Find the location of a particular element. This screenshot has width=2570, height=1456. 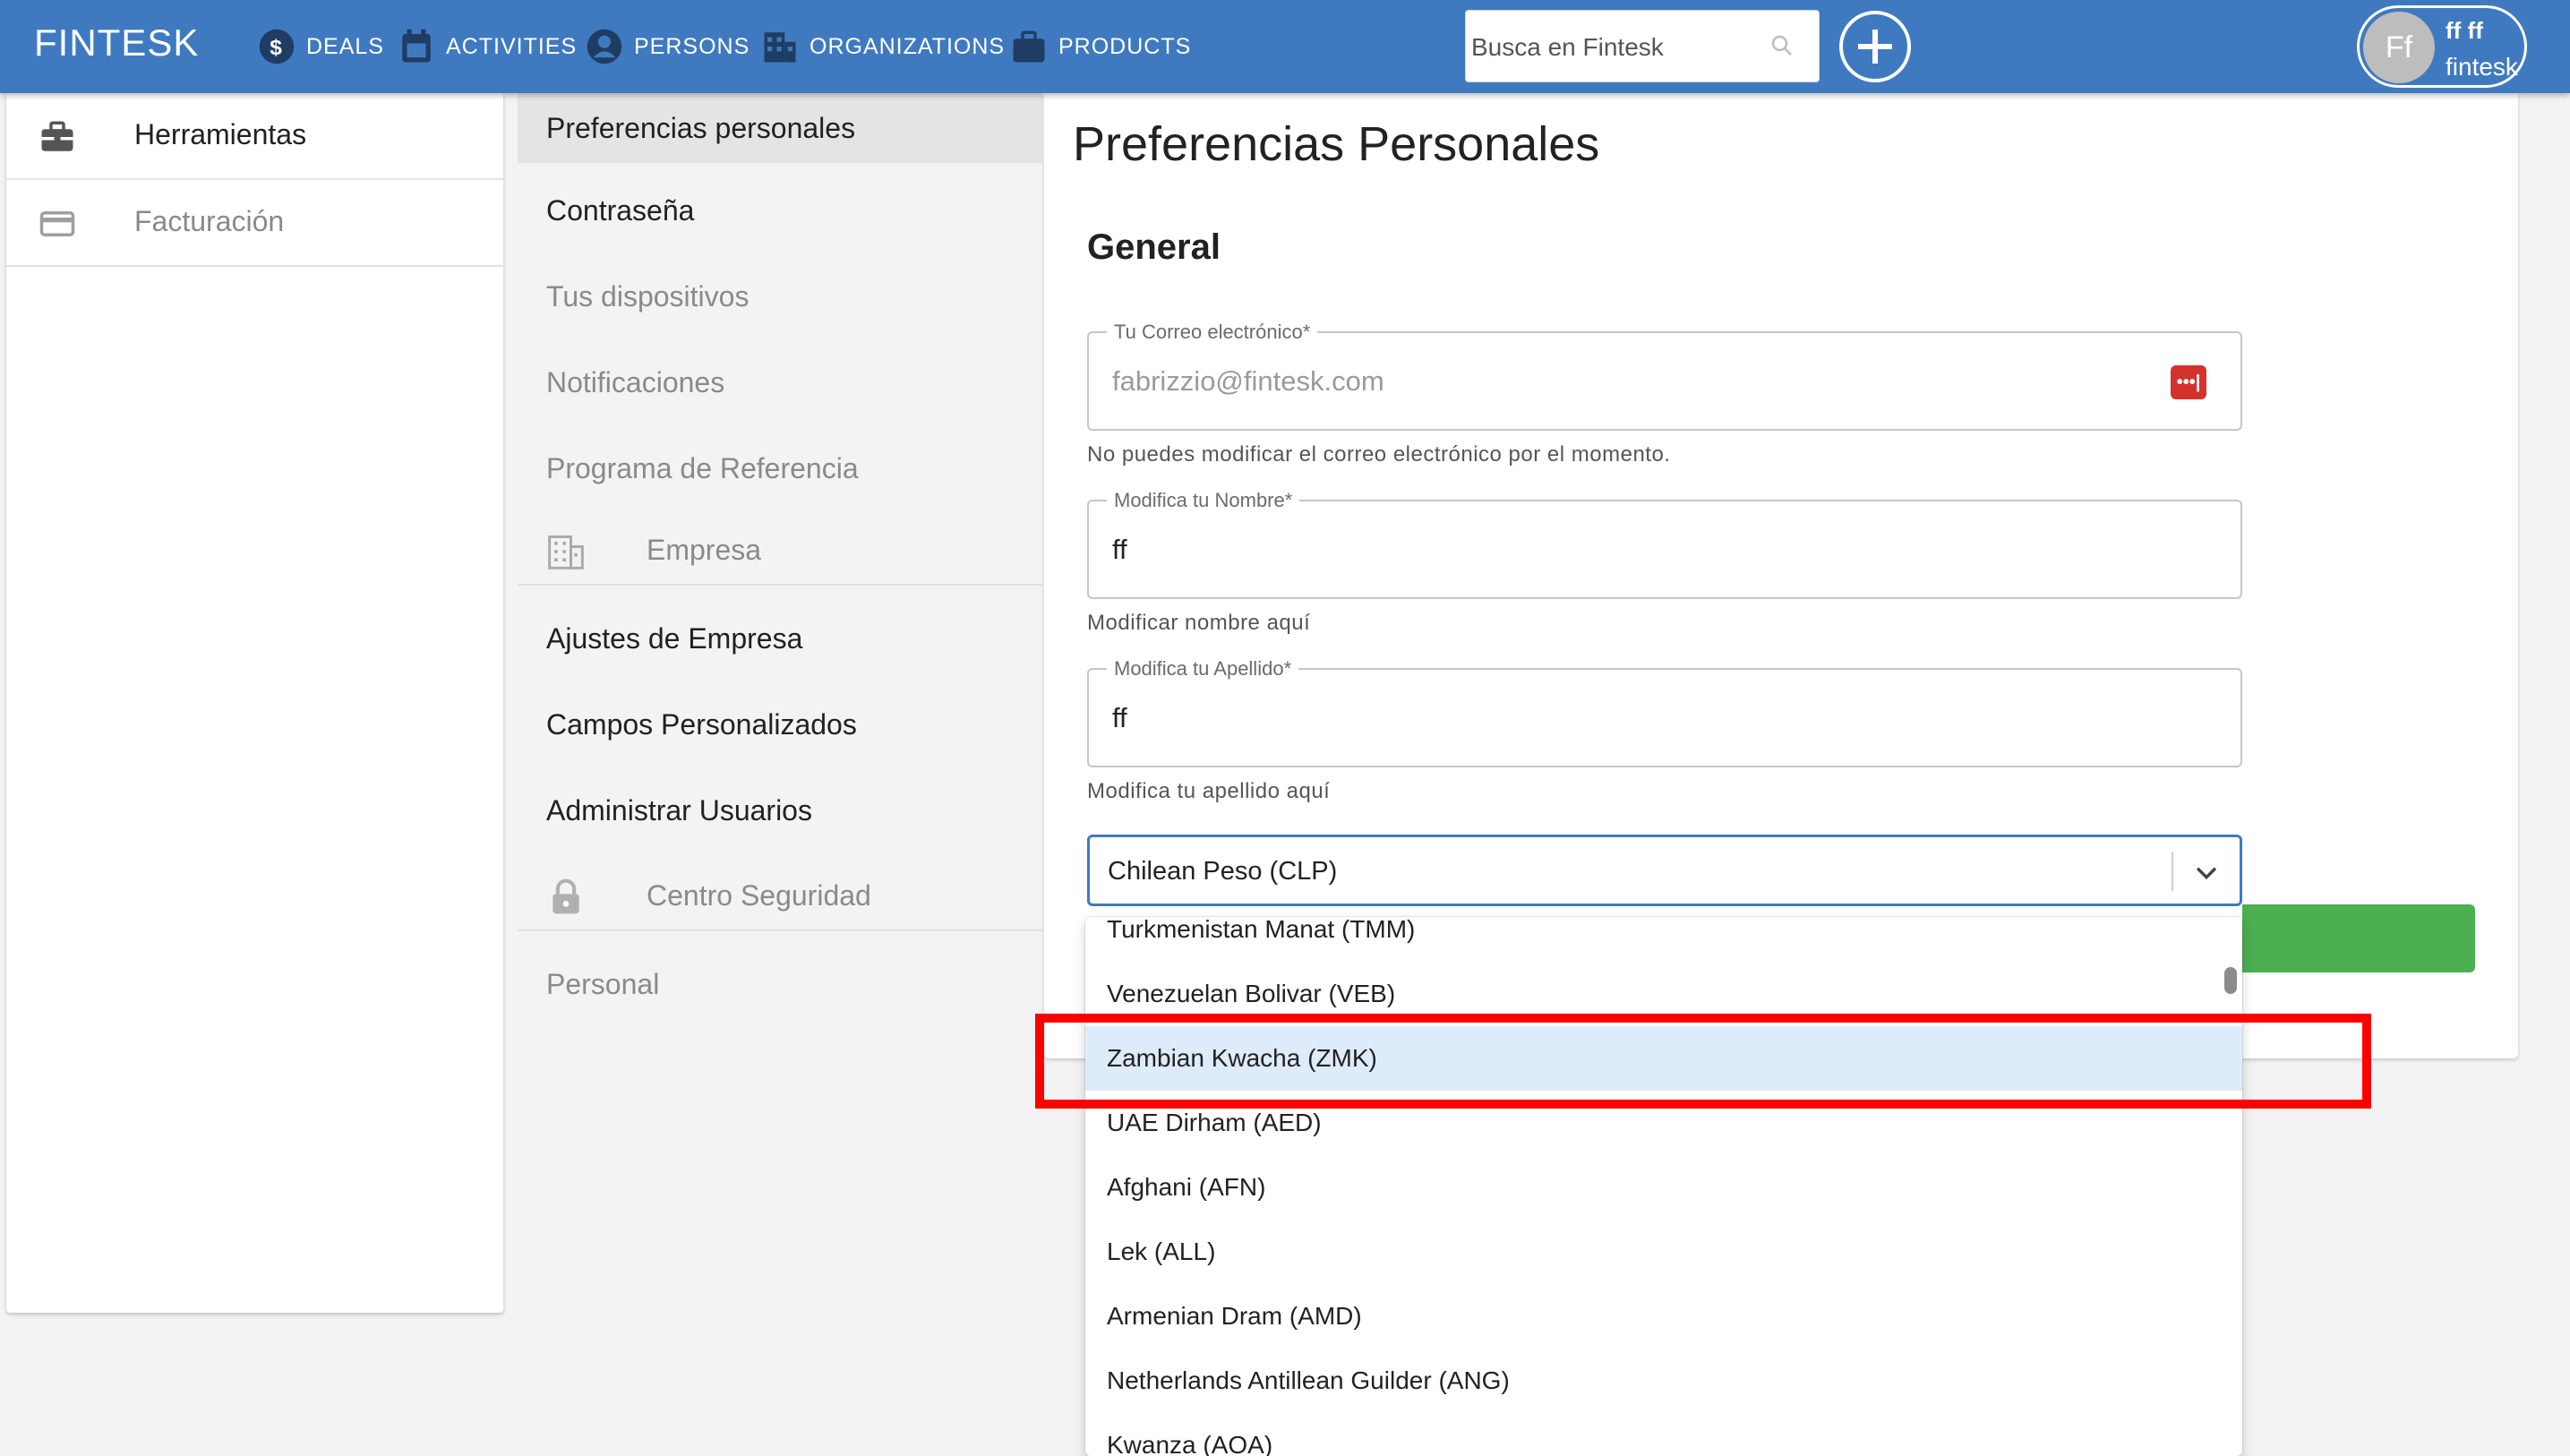

search-icon is located at coordinates (1782, 45).